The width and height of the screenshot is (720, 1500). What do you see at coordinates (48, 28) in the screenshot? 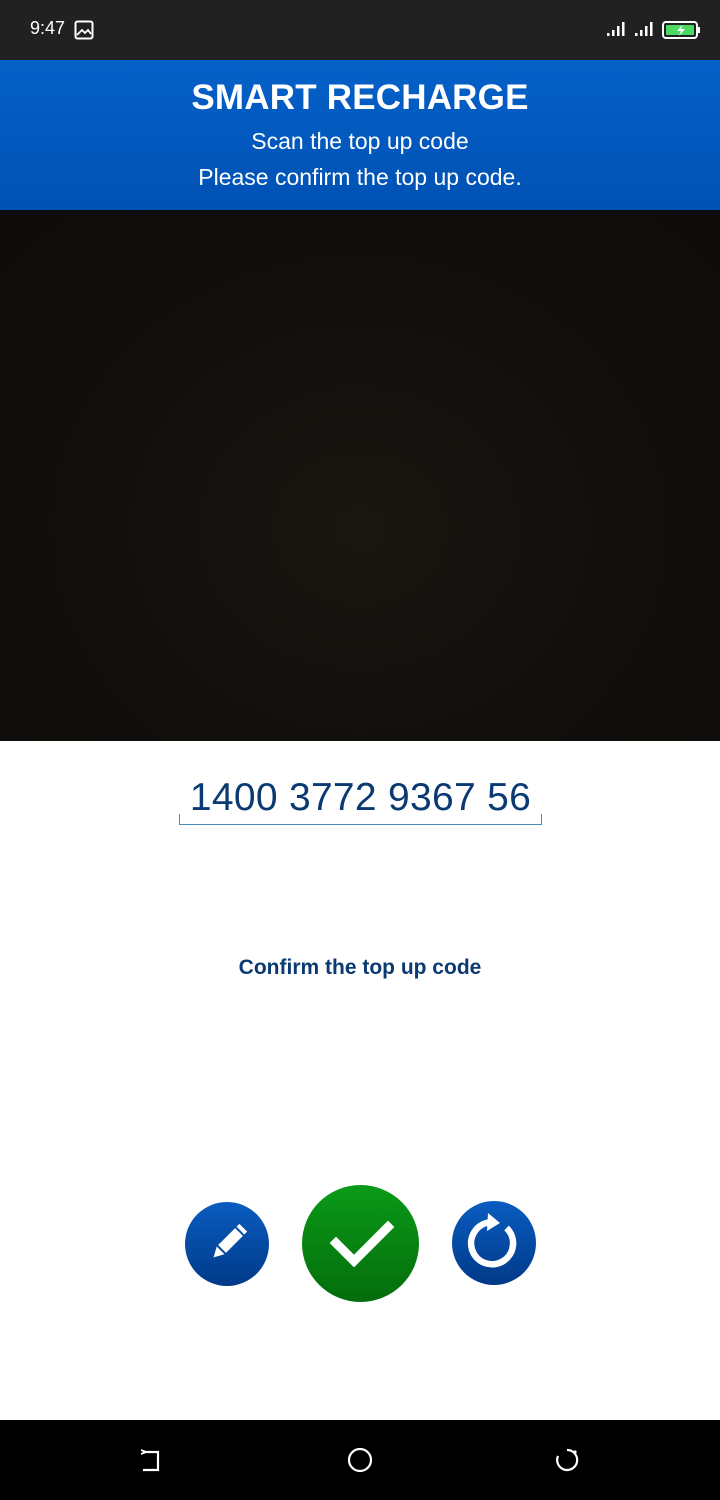
I see `status-time: 9:47` at bounding box center [48, 28].